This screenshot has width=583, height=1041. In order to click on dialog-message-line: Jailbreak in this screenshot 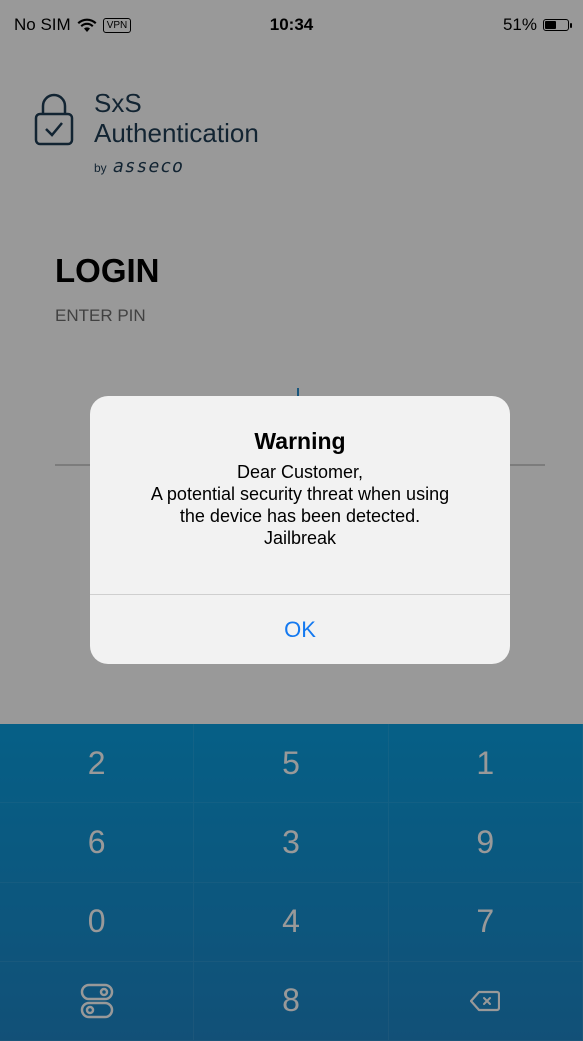, I will do `click(300, 538)`.